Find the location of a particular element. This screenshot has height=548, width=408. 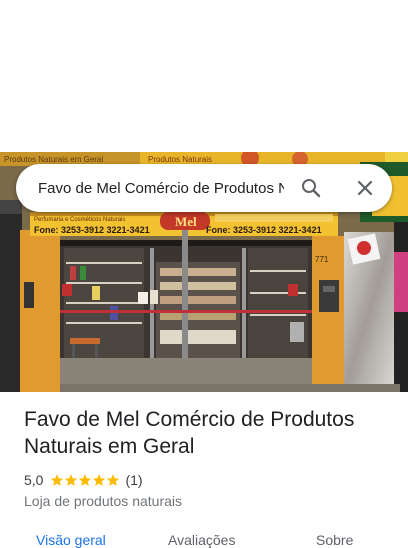

rating-row: 5,0 (1) is located at coordinates (83, 480).